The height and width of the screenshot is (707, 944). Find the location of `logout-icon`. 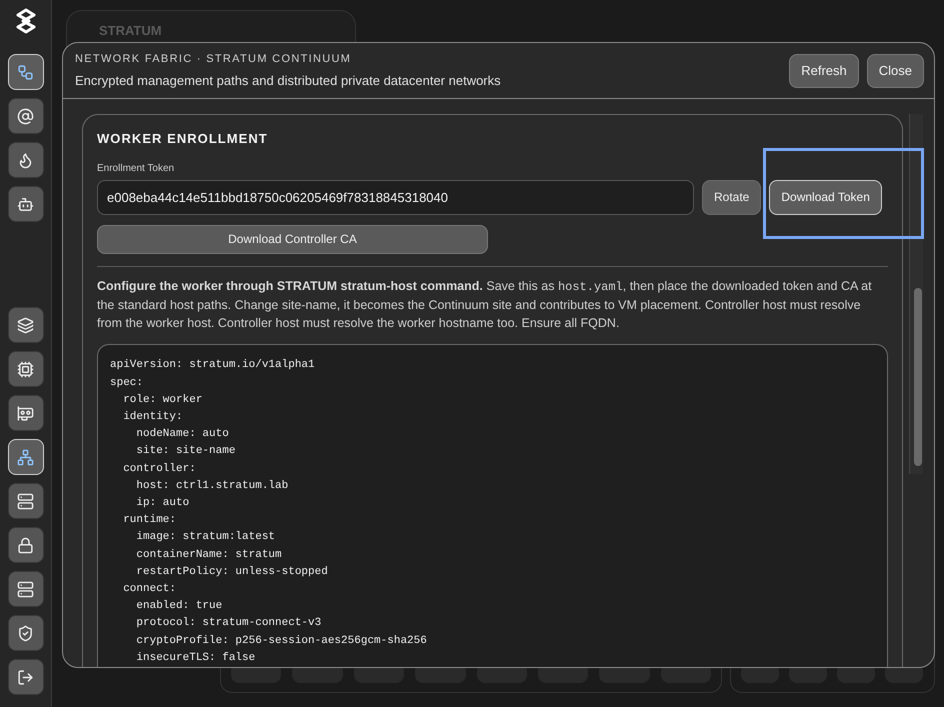

logout-icon is located at coordinates (25, 677).